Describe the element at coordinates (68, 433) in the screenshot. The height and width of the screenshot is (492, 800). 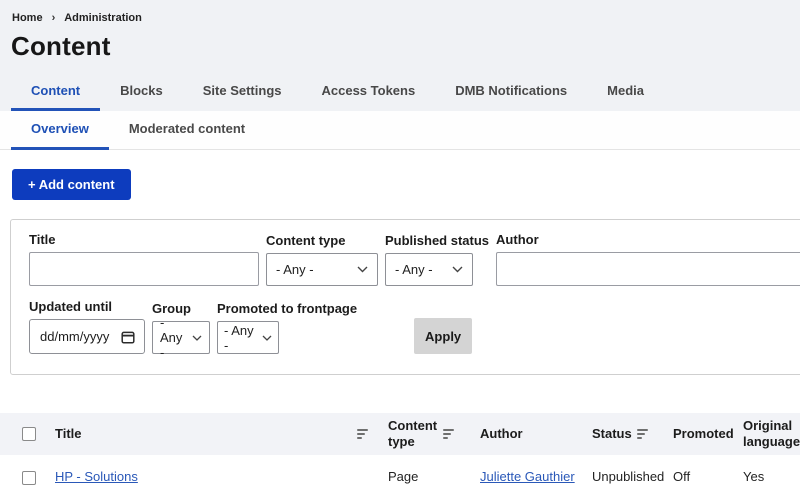
I see `column-header-title: Title` at that location.